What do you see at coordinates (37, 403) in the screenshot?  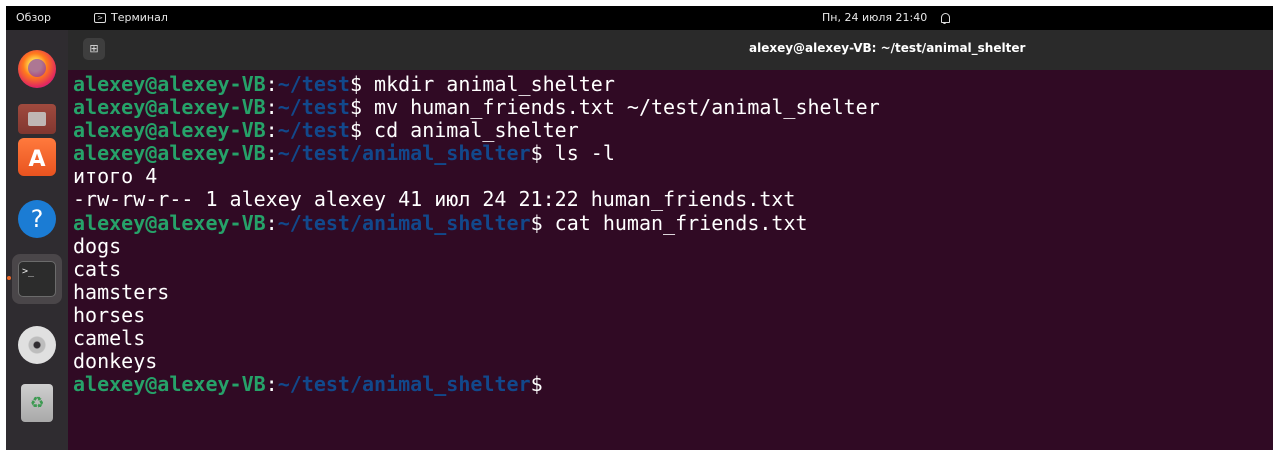 I see `trash-icon` at bounding box center [37, 403].